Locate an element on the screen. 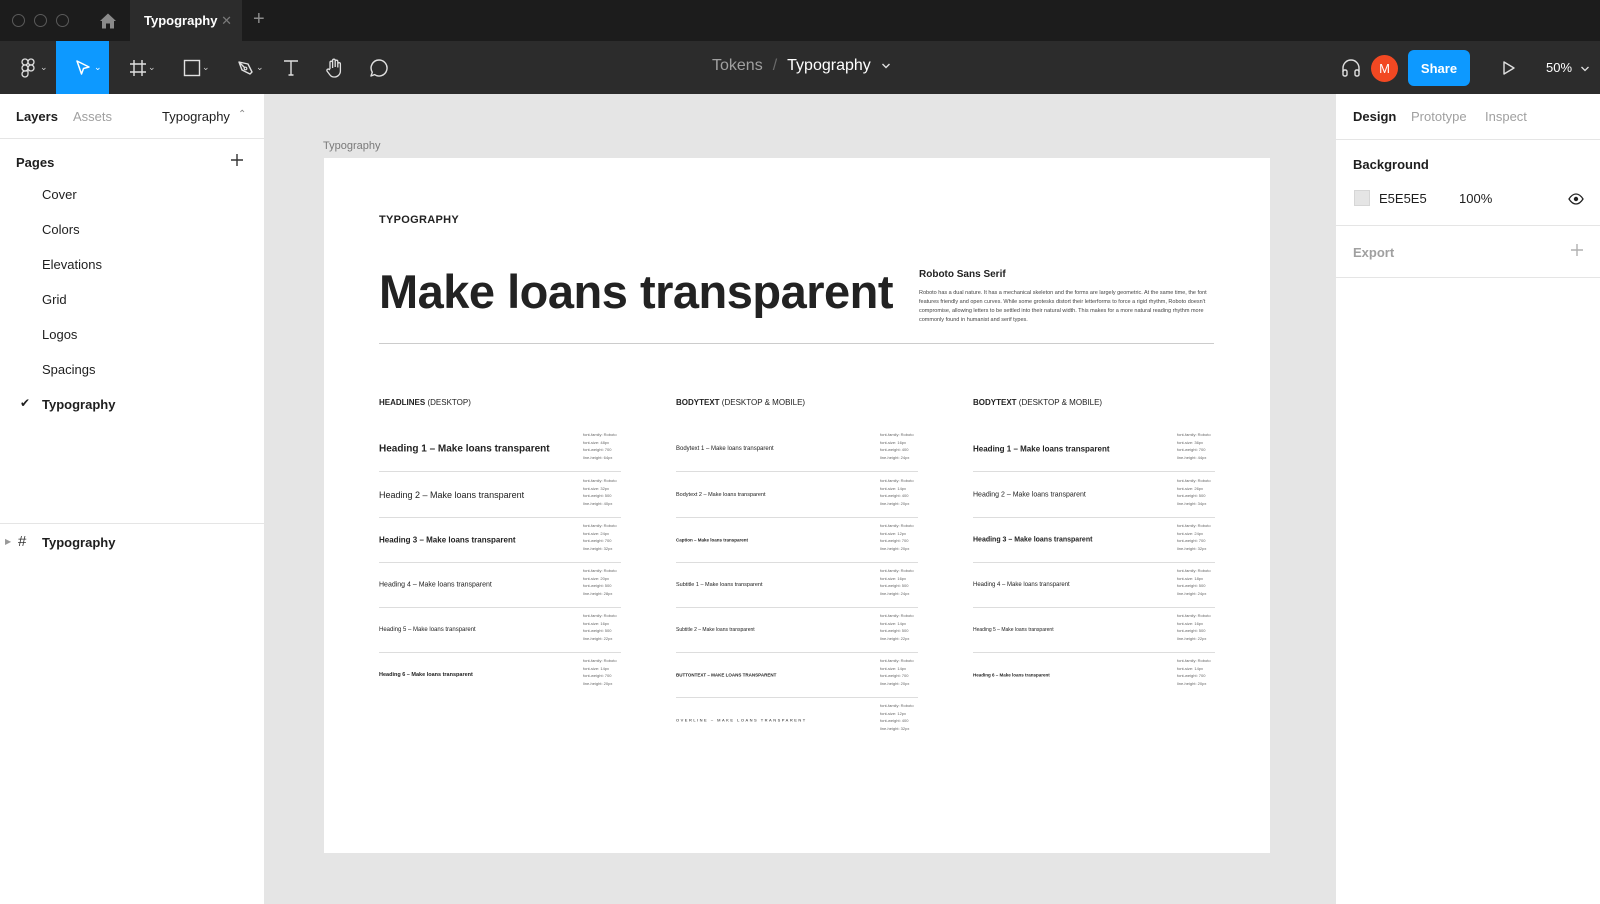 This screenshot has width=1600, height=904. tab-prototype: Prototype is located at coordinates (1439, 116).